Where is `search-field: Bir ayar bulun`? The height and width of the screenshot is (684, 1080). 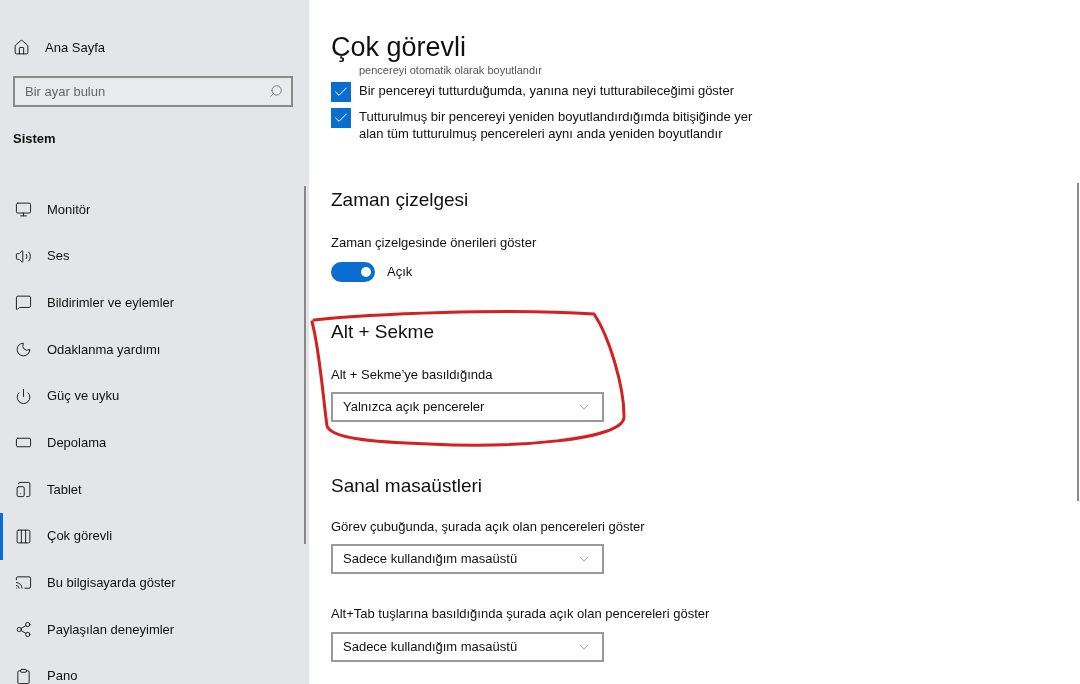
search-field: Bir ayar bulun is located at coordinates (153, 91).